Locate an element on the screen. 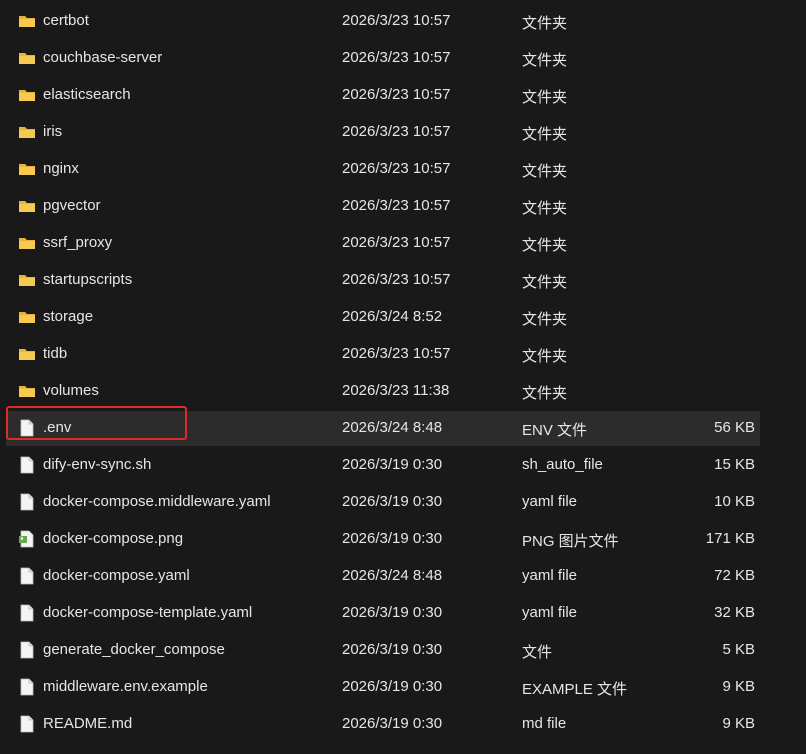 This screenshot has width=806, height=754. file-type: sh_auto_file is located at coordinates (562, 464).